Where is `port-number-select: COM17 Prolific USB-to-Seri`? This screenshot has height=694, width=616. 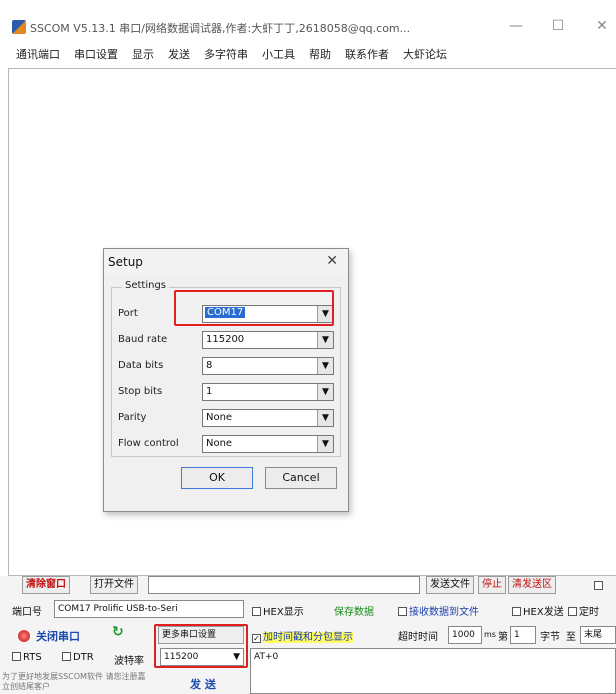
port-number-select: COM17 Prolific USB-to-Seri is located at coordinates (149, 609).